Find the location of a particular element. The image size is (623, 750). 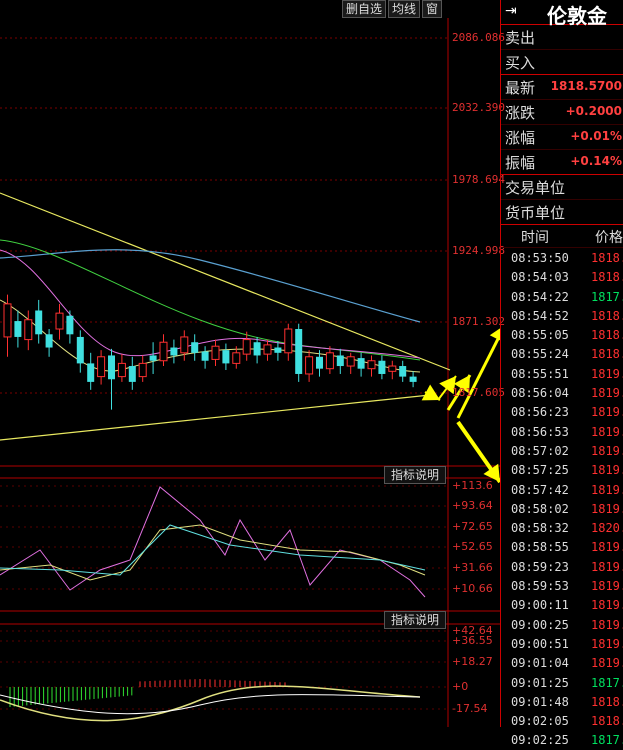

indicator1-axis-label: +52.65 is located at coordinates (472, 546).